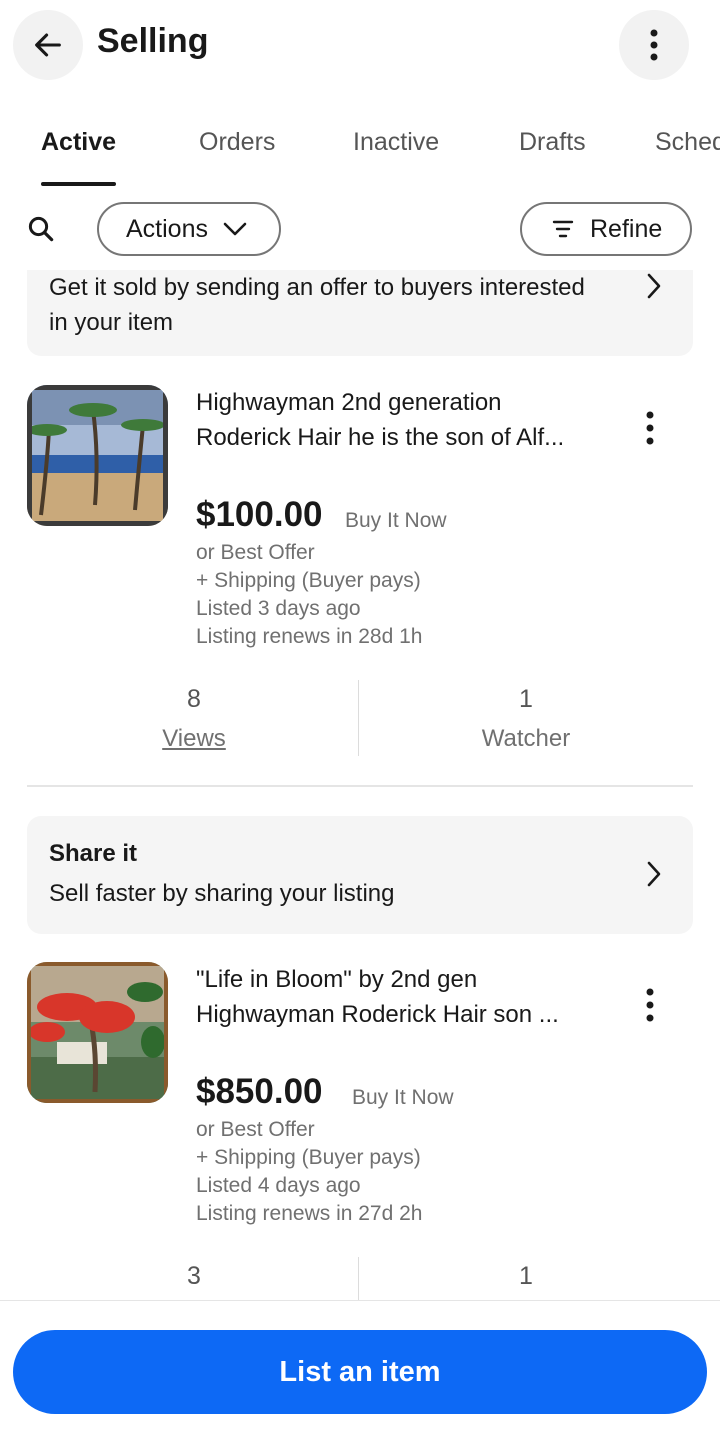  I want to click on share-heading: Share it, so click(93, 853).